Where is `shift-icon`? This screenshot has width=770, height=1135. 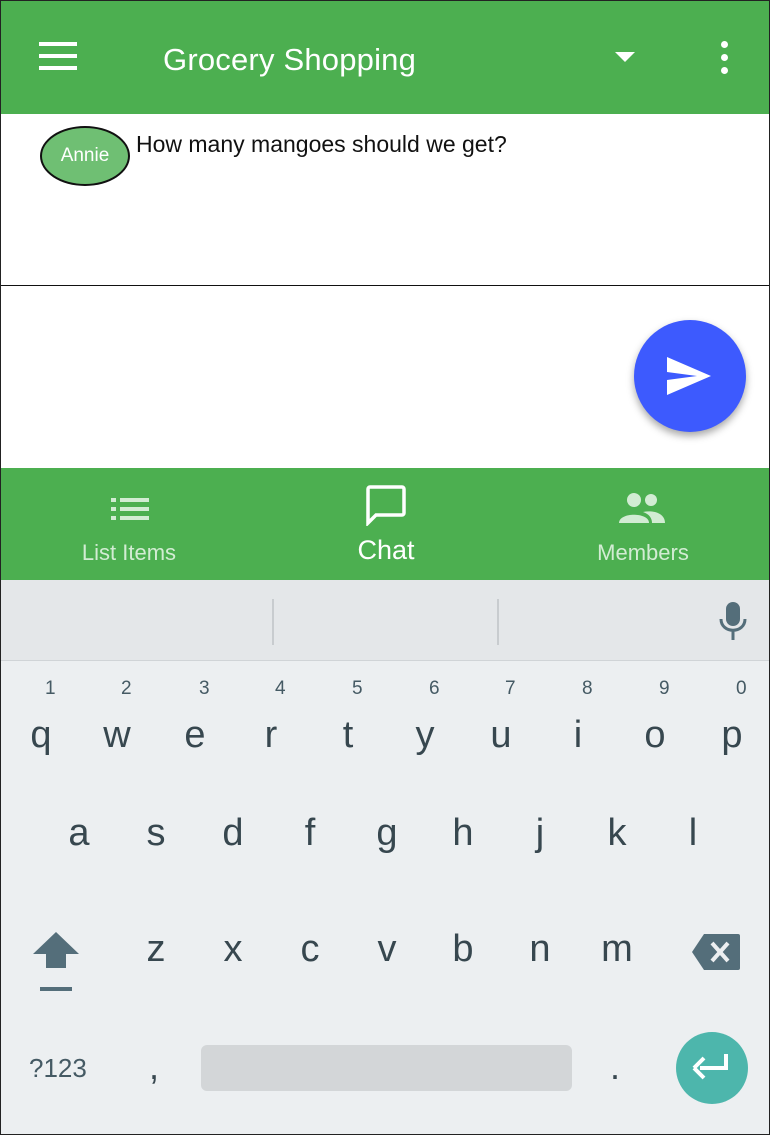
shift-icon is located at coordinates (56, 961).